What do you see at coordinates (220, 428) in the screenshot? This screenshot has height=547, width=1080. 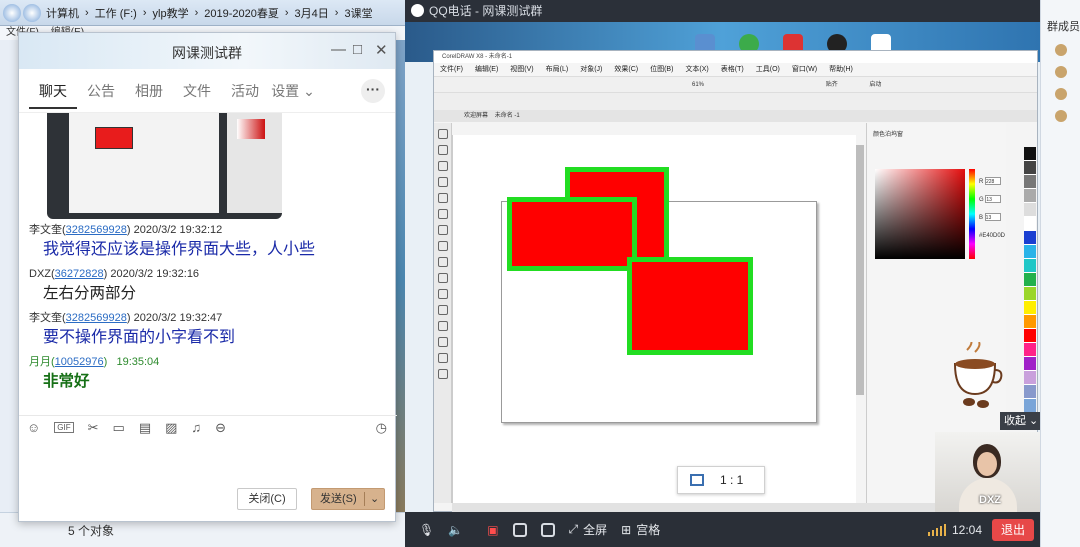 I see `more-options-icon: ⊖` at bounding box center [220, 428].